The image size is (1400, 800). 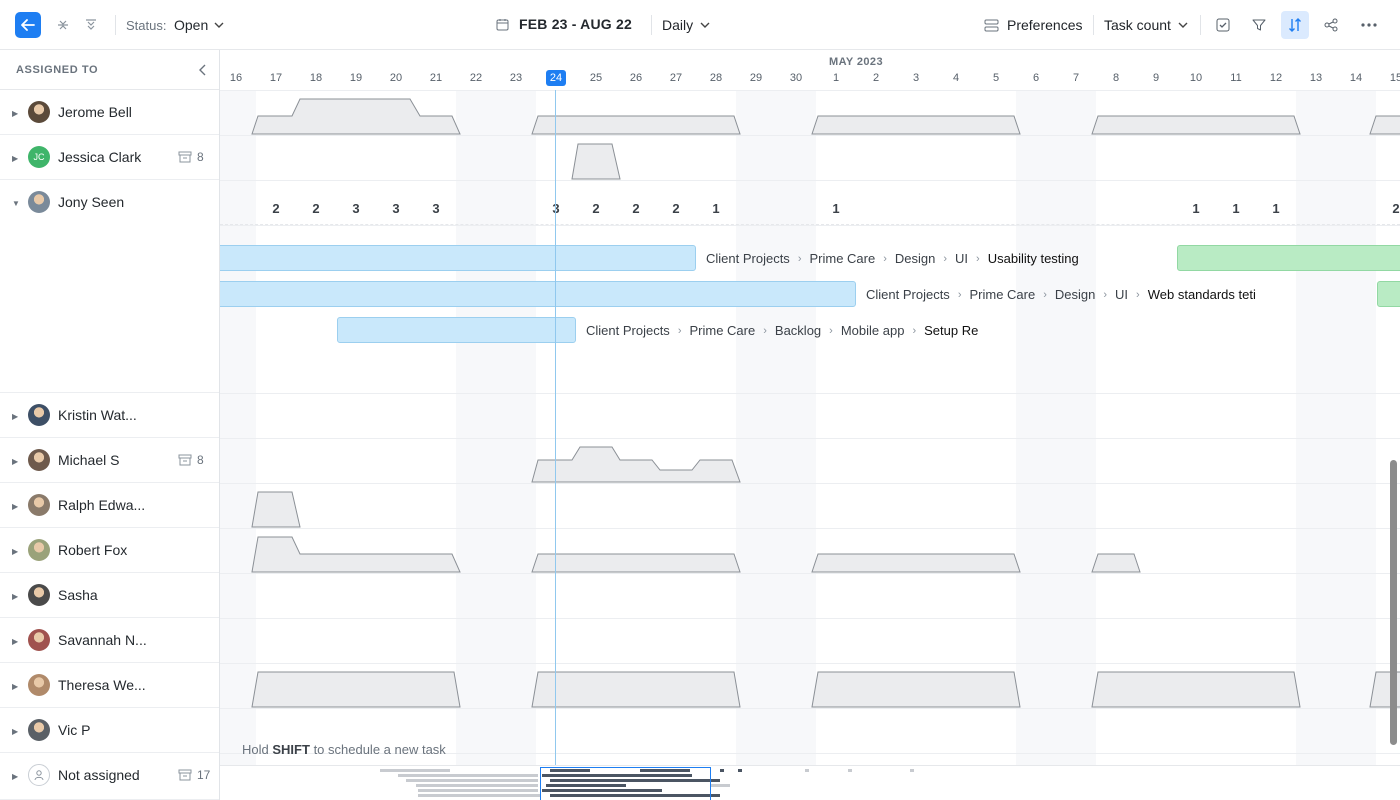 What do you see at coordinates (1075, 294) in the screenshot?
I see `crumb-segment: Design` at bounding box center [1075, 294].